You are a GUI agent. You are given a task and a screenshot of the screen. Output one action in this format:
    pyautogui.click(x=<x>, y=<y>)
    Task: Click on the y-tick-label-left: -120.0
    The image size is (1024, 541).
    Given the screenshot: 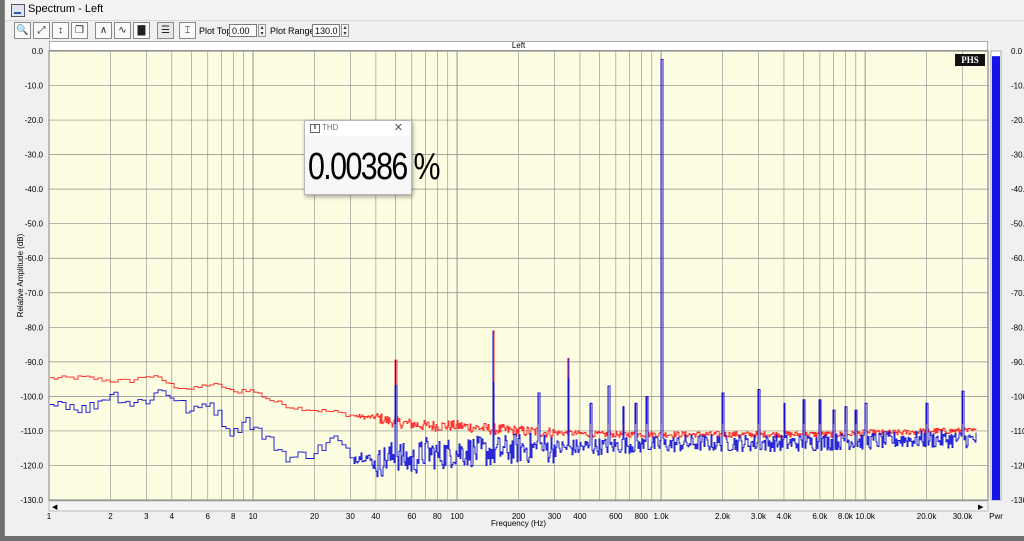 What is the action you would take?
    pyautogui.click(x=31, y=465)
    